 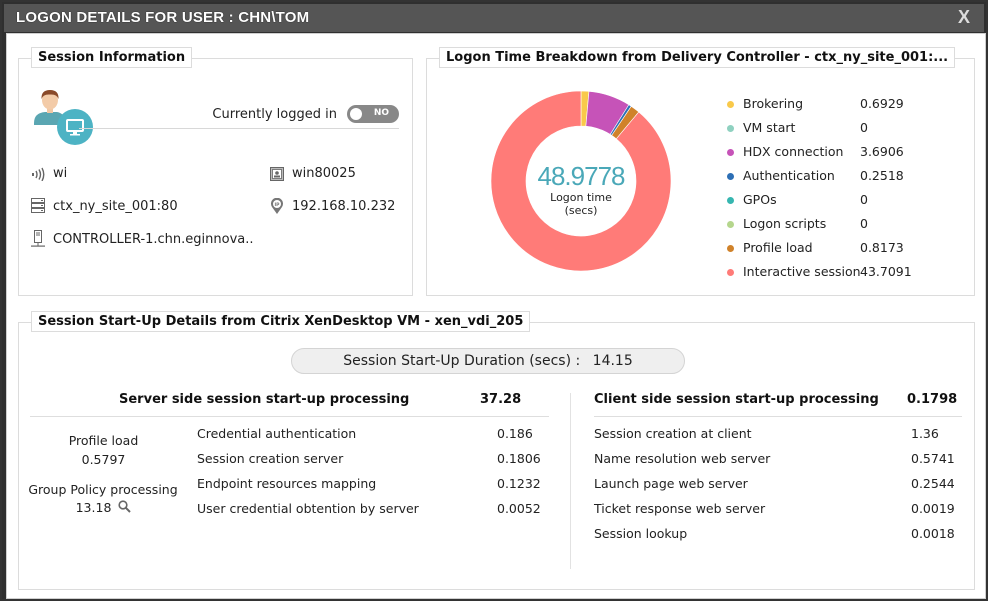 I want to click on profile-load-label: Profile load, so click(x=103, y=440).